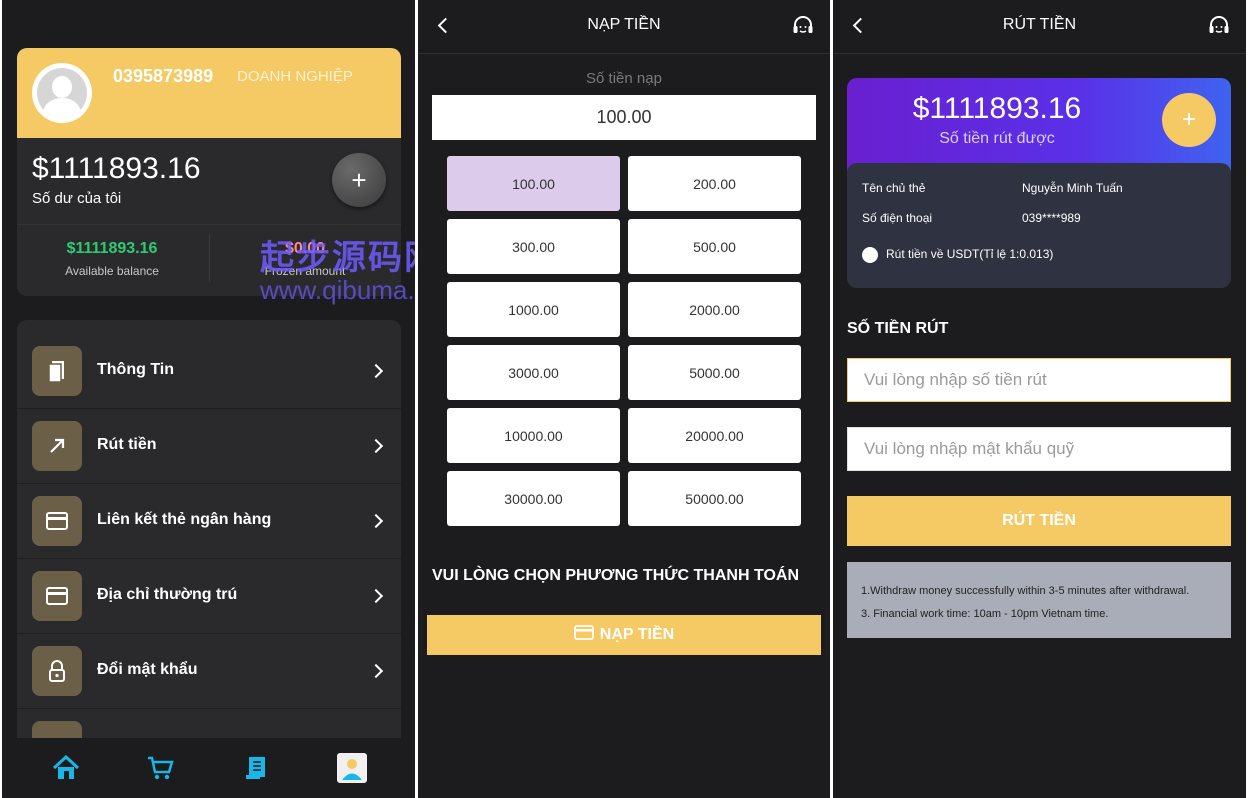 This screenshot has width=1248, height=798. I want to click on amount-option-button: 200.00, so click(714, 183).